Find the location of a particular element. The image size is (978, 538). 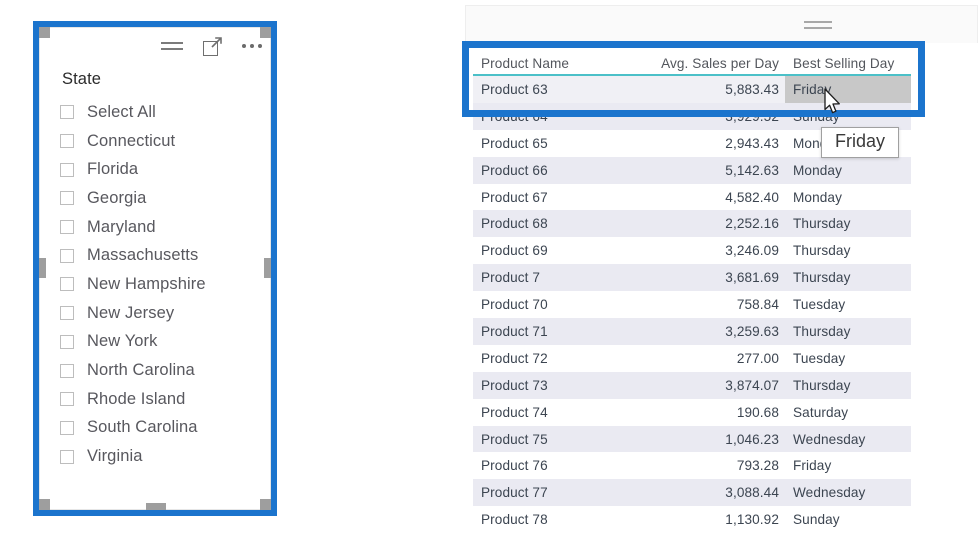

table-row: Product 74 190.68 Saturday is located at coordinates (692, 412).